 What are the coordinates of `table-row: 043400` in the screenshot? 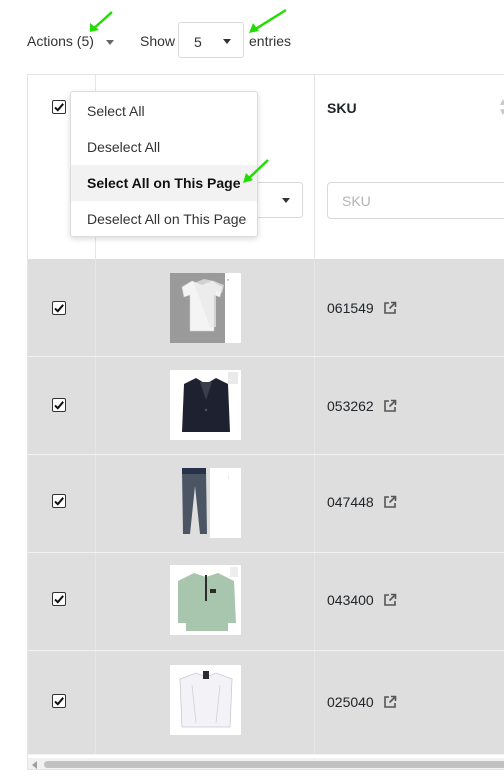 It's located at (266, 602).